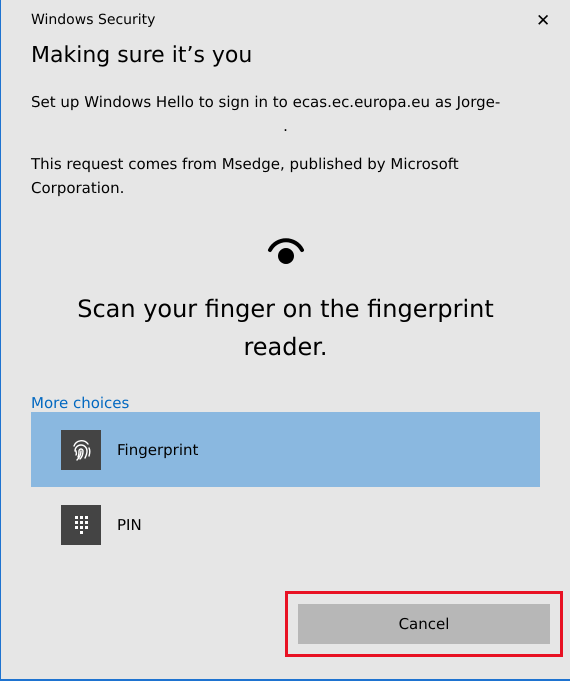 This screenshot has height=681, width=570. What do you see at coordinates (81, 450) in the screenshot?
I see `fingerprint-icon` at bounding box center [81, 450].